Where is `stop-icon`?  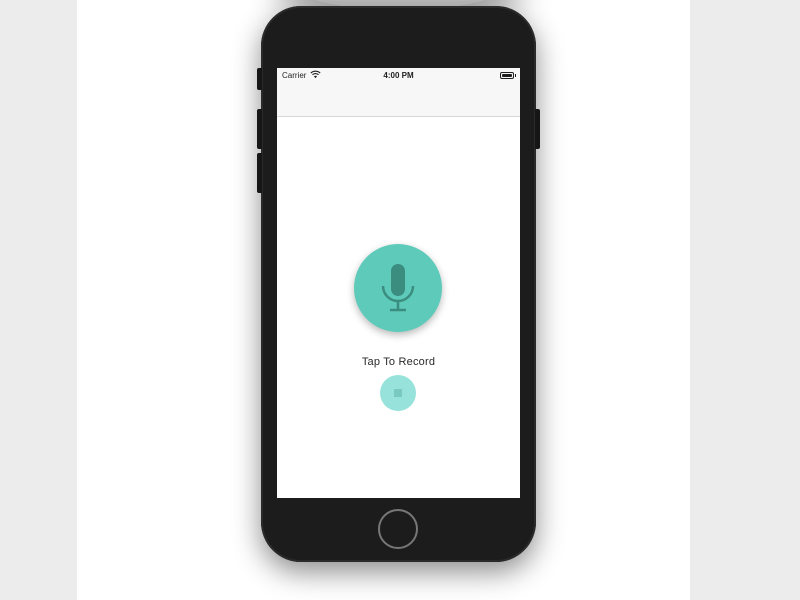 stop-icon is located at coordinates (398, 393).